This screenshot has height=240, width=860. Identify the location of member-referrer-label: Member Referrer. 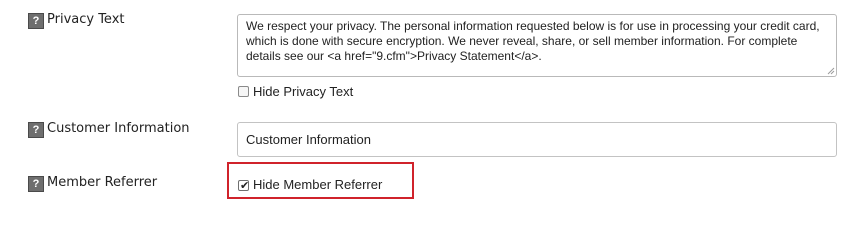
(102, 182).